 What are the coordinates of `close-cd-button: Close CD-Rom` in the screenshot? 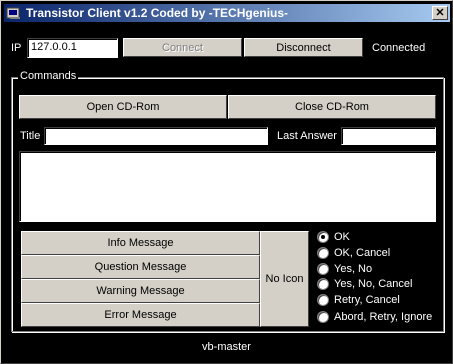 It's located at (332, 107).